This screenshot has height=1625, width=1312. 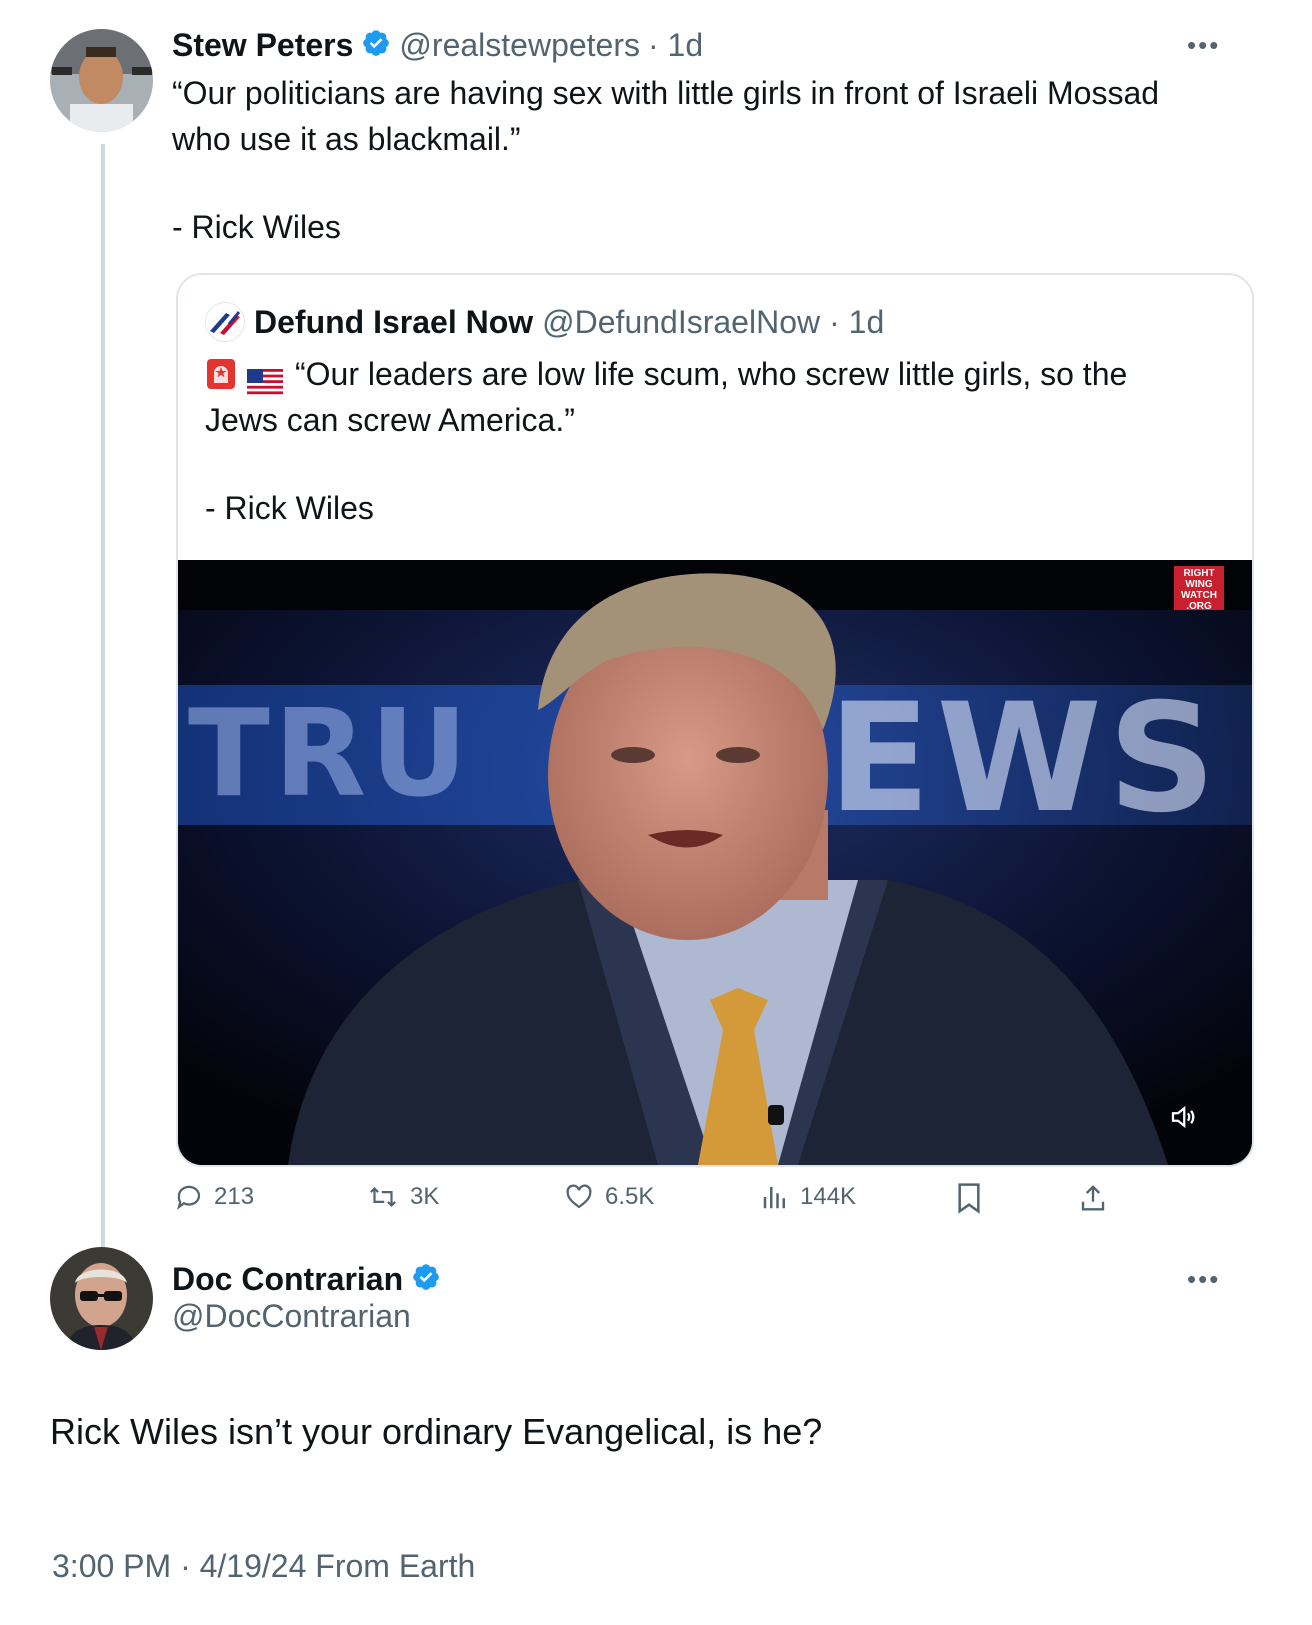 I want to click on reply-count: 213, so click(x=234, y=1196).